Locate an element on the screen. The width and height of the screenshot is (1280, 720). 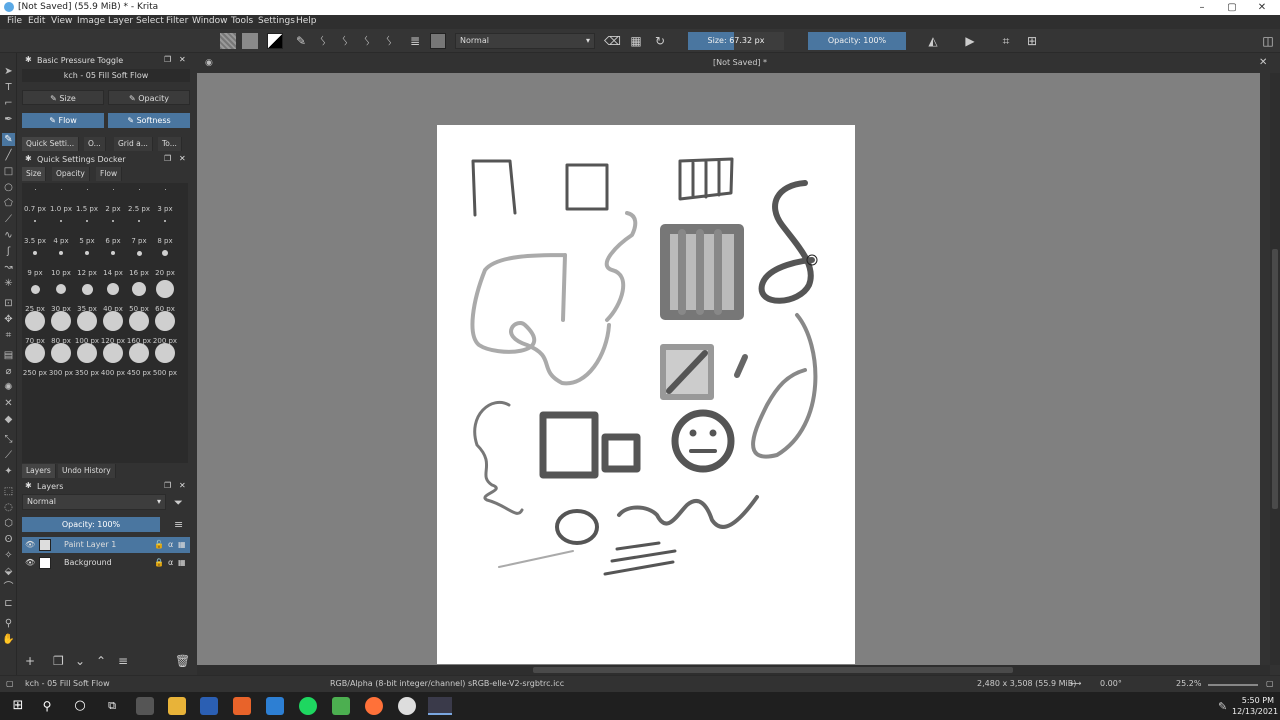
brush-preset-thumbnail is located at coordinates (438, 41).